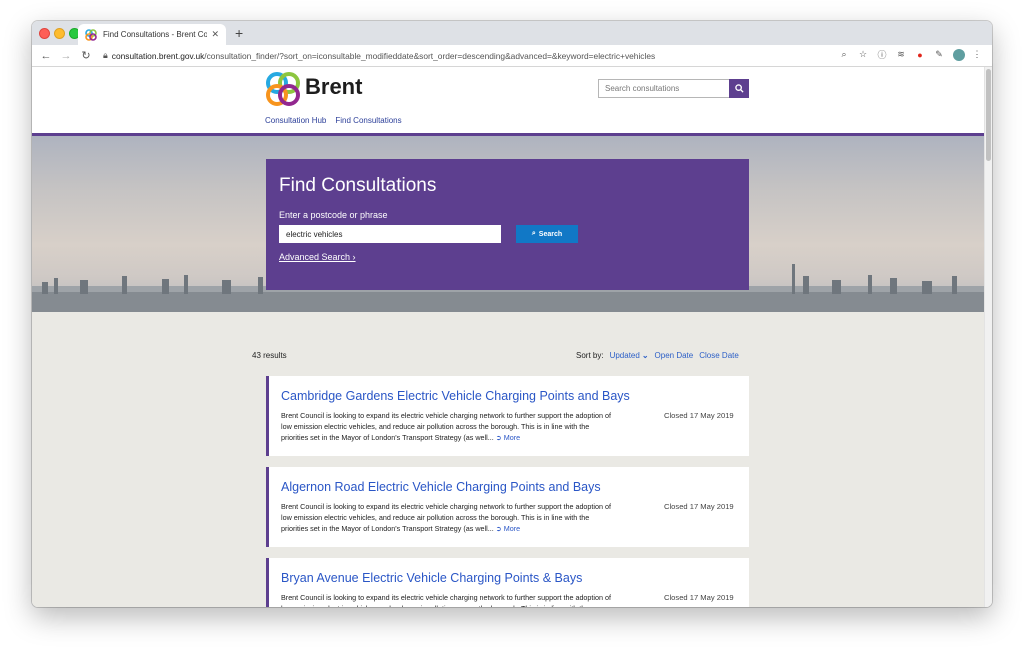 The image size is (1024, 649). What do you see at coordinates (46, 56) in the screenshot?
I see `back-icon: ←` at bounding box center [46, 56].